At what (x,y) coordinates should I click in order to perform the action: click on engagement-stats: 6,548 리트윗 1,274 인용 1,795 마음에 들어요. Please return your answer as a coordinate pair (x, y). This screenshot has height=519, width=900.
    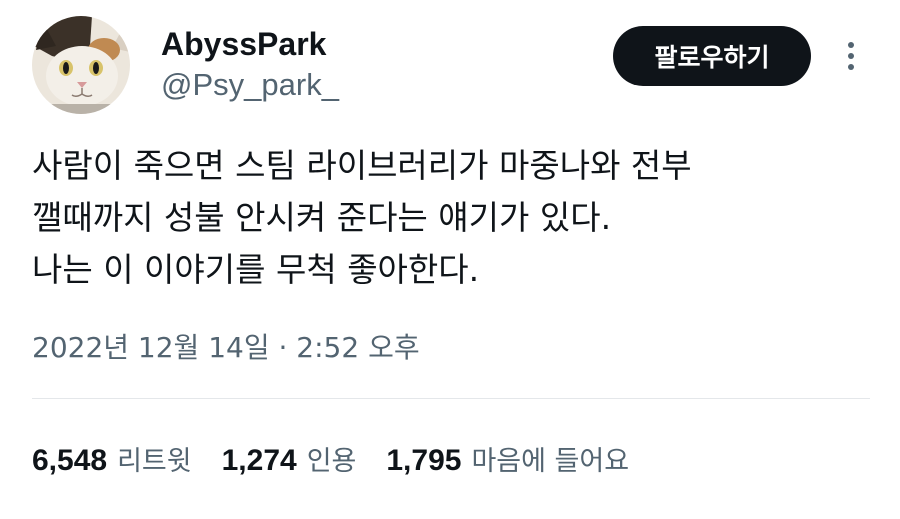
    Looking at the image, I should click on (345, 458).